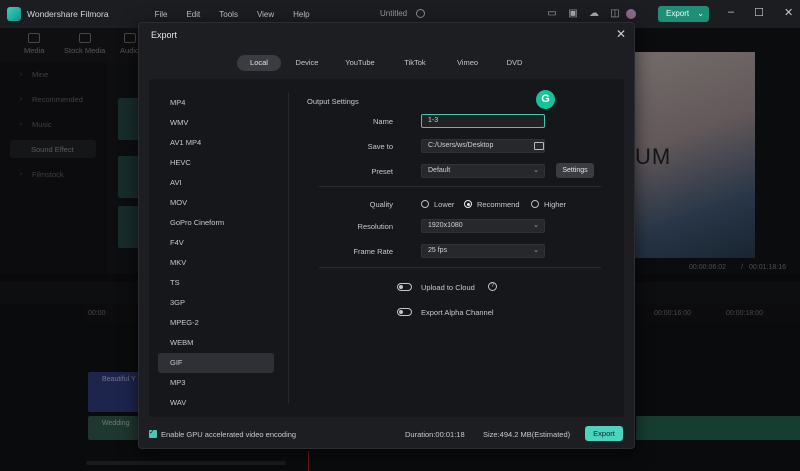 This screenshot has width=800, height=471. I want to click on save-to-field: C:/Users/ws/Desktop, so click(483, 146).